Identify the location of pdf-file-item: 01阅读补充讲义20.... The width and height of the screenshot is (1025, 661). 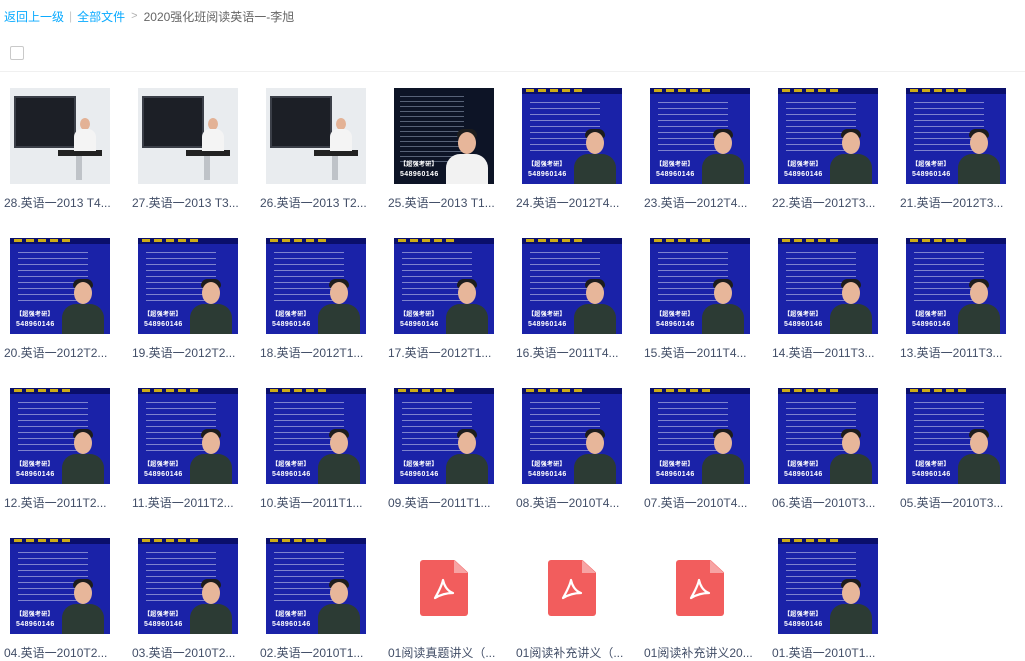
(700, 599).